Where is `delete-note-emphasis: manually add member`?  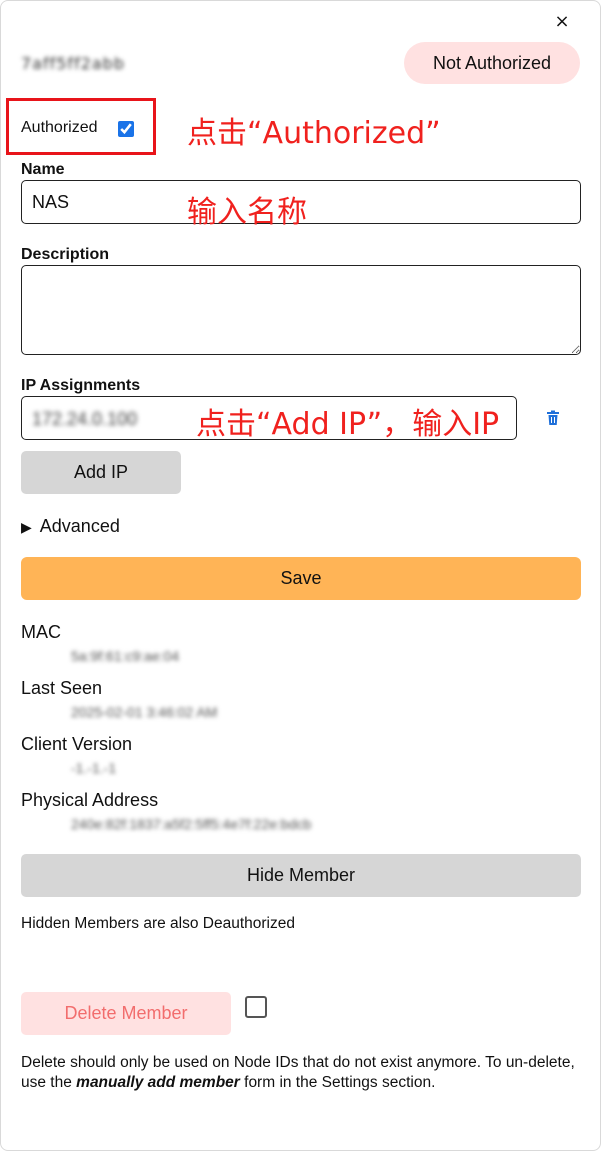
delete-note-emphasis: manually add member is located at coordinates (158, 1082).